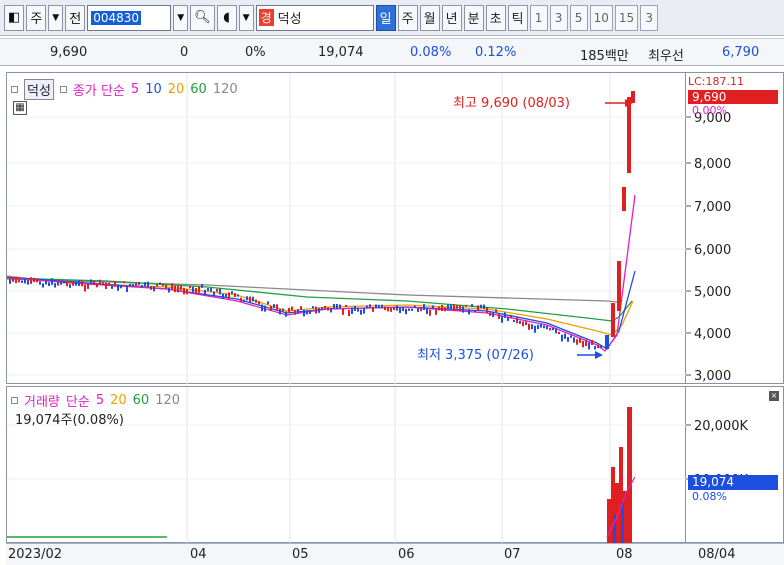 This screenshot has height=565, width=784. What do you see at coordinates (407, 17) in the screenshot?
I see `period-week-tab: 주` at bounding box center [407, 17].